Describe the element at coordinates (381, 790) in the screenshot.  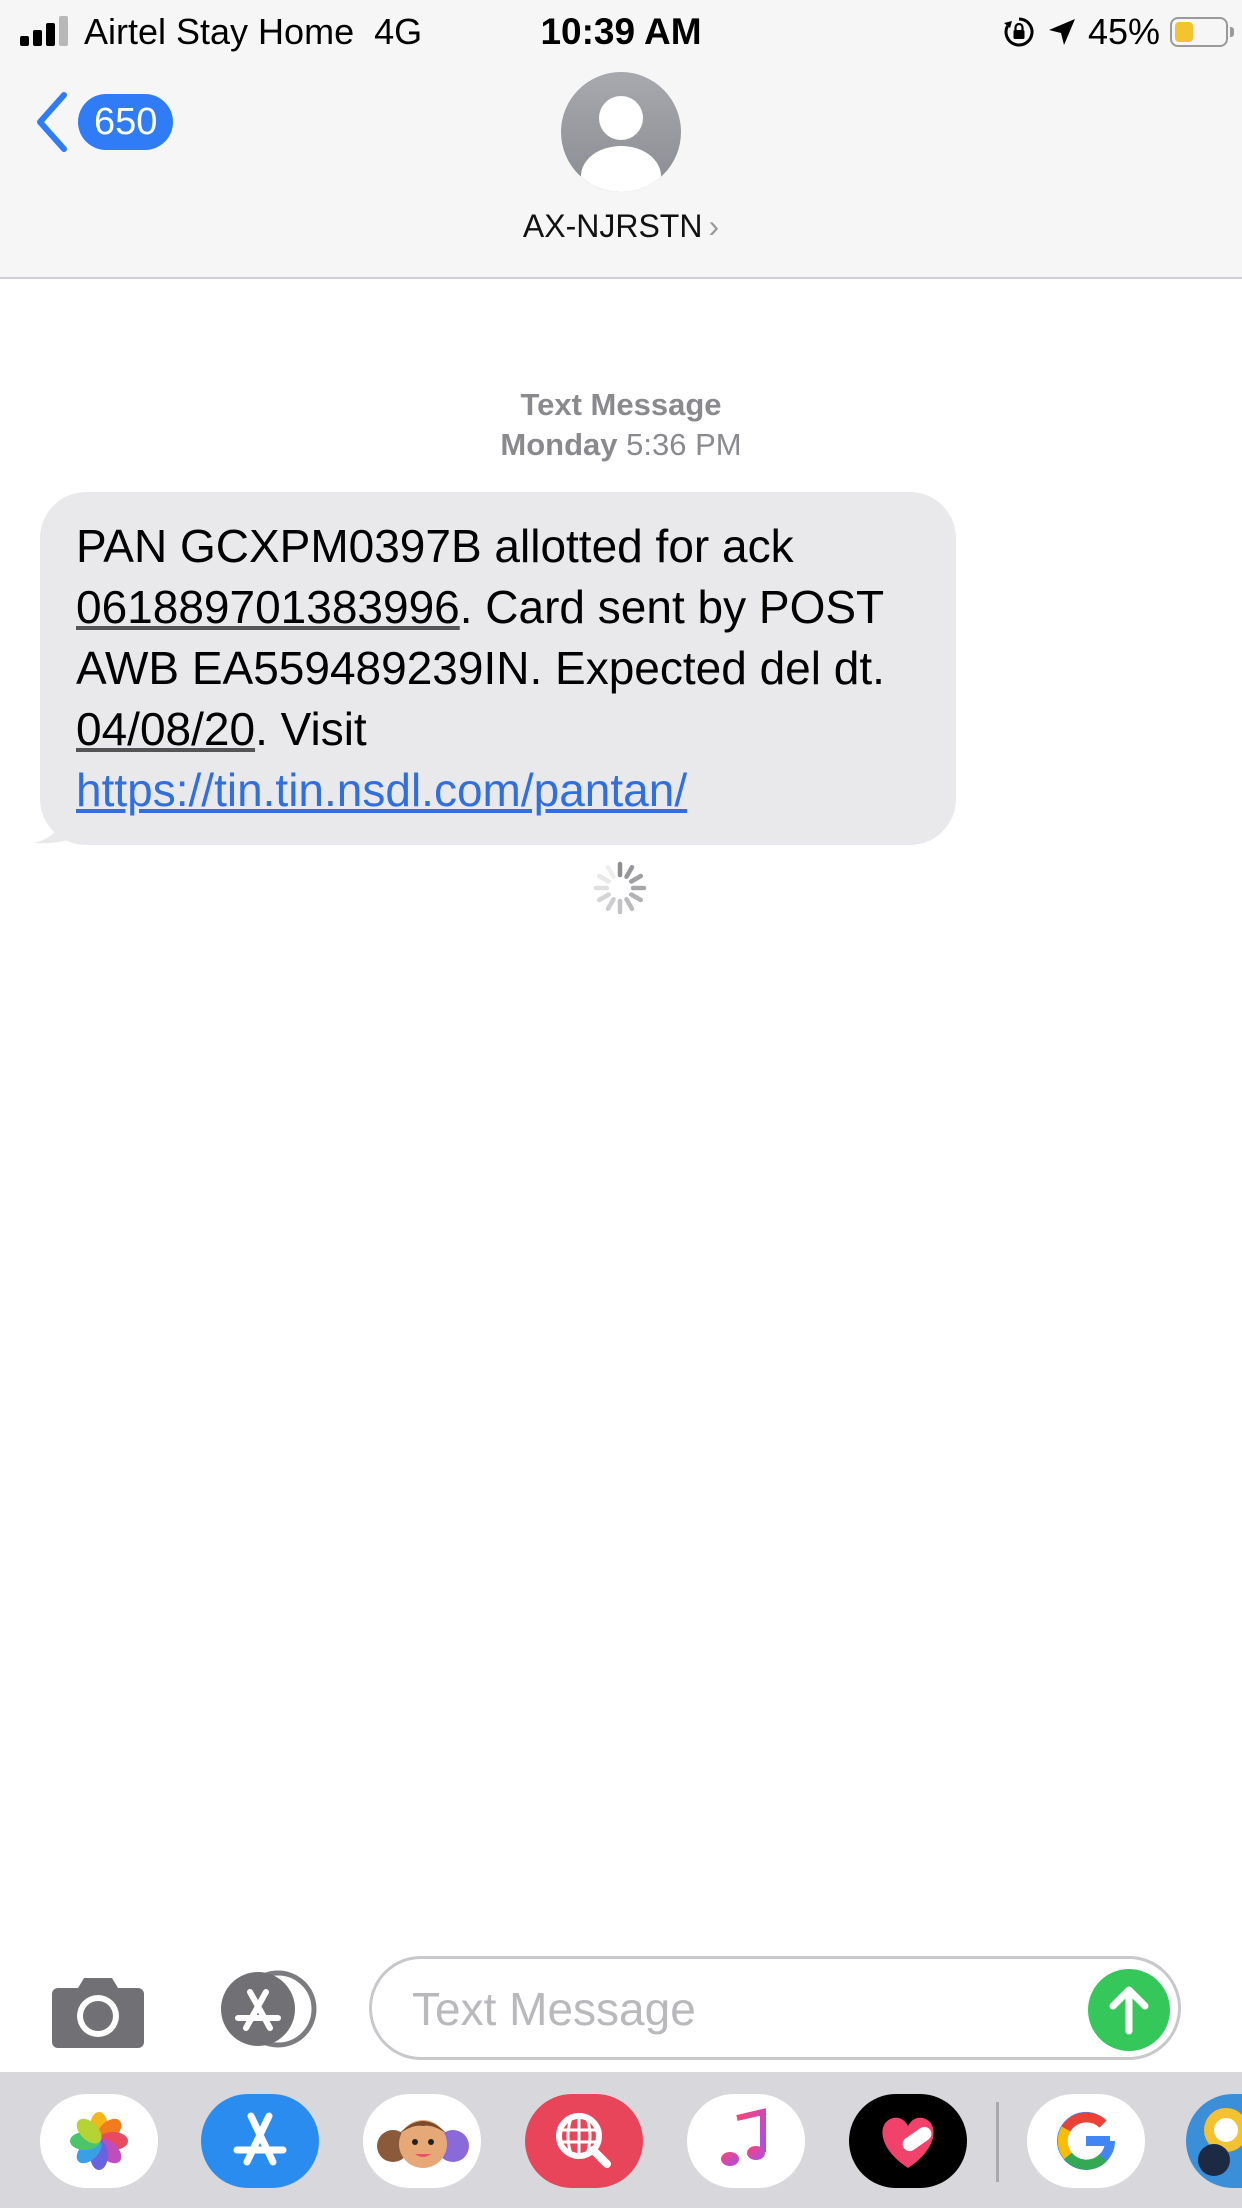
I see `url-link: https://tin.tin.nsdl.com/pantan/` at that location.